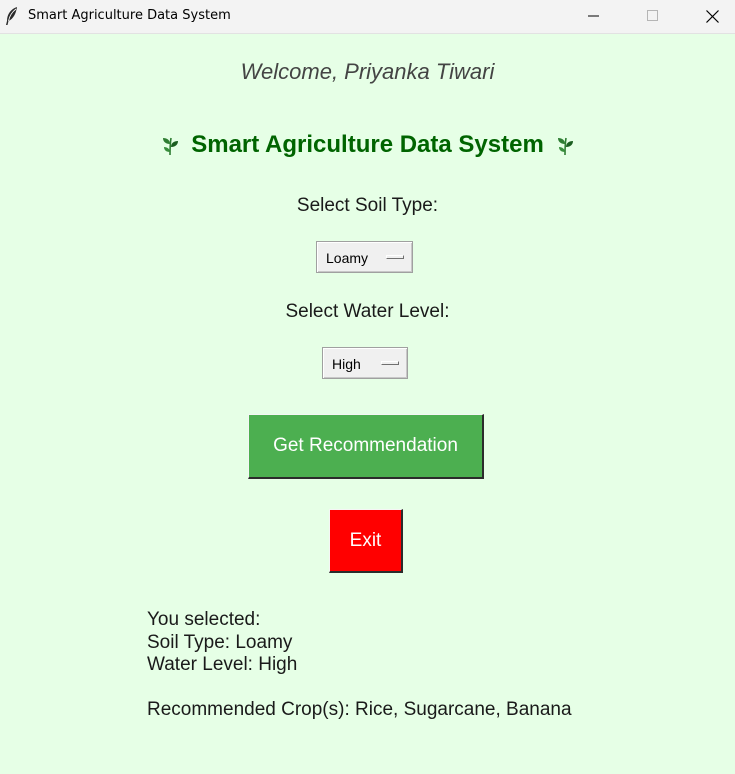 This screenshot has width=735, height=774. What do you see at coordinates (222, 664) in the screenshot?
I see `result-water-level: Water Level: High` at bounding box center [222, 664].